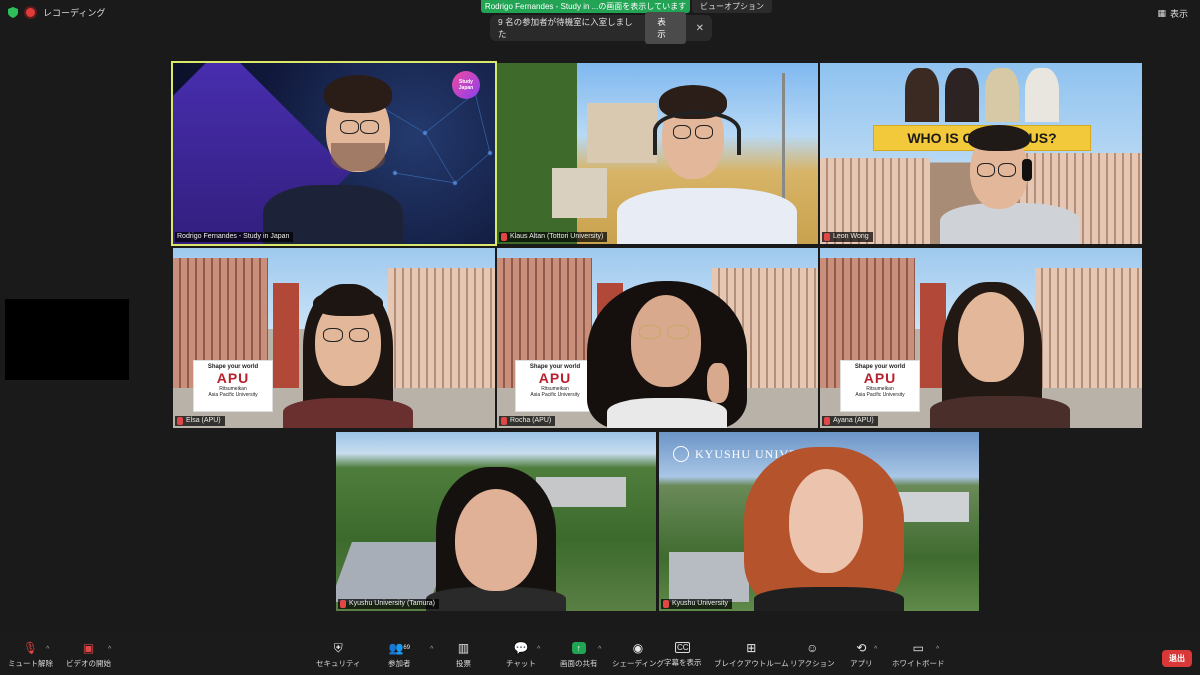  What do you see at coordinates (1161, 13) in the screenshot?
I see `grid-icon: ▦` at bounding box center [1161, 13].